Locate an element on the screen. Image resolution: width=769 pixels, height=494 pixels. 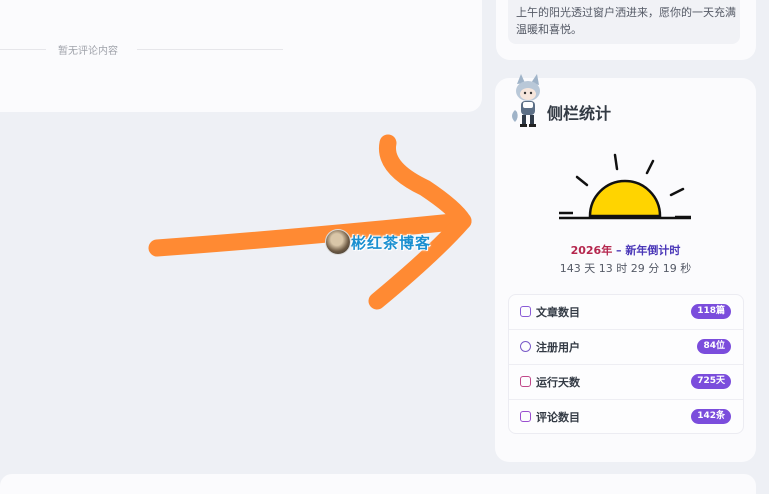
sunrise-icon is located at coordinates (625, 186).